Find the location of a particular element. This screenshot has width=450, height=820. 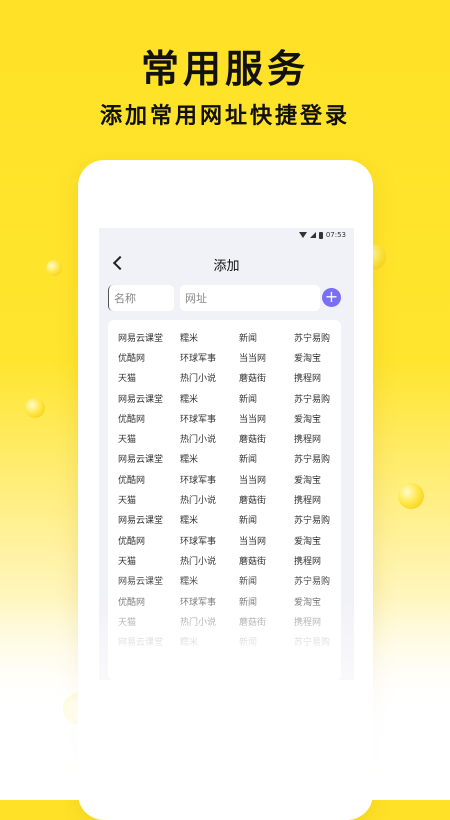

wifi-icon is located at coordinates (302, 235).